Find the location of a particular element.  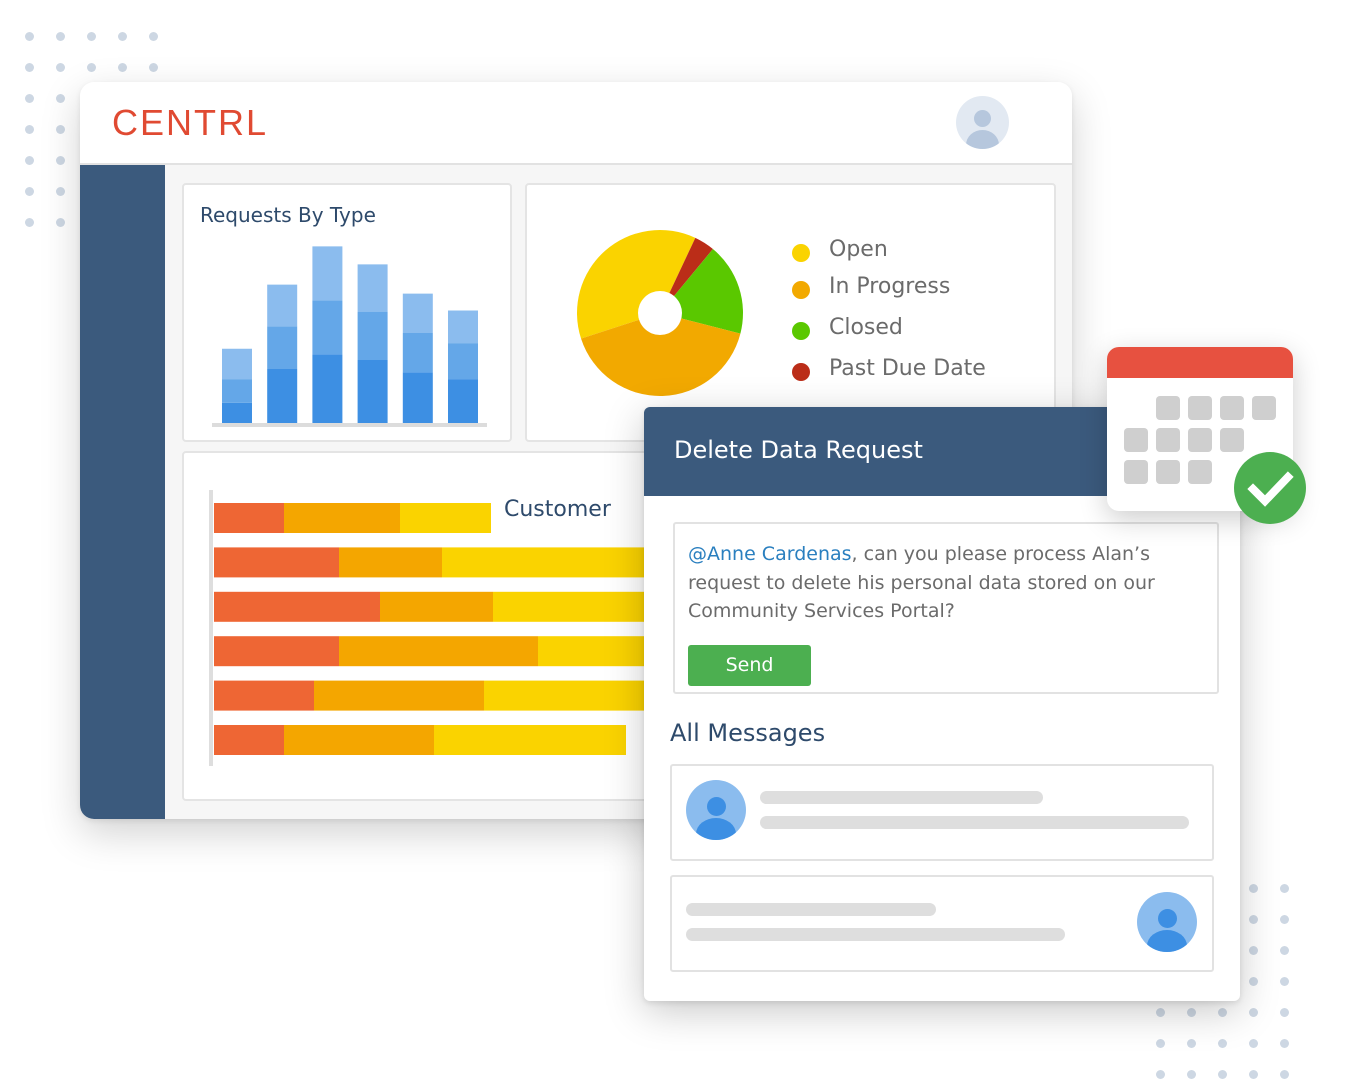

sidebar is located at coordinates (122, 492).